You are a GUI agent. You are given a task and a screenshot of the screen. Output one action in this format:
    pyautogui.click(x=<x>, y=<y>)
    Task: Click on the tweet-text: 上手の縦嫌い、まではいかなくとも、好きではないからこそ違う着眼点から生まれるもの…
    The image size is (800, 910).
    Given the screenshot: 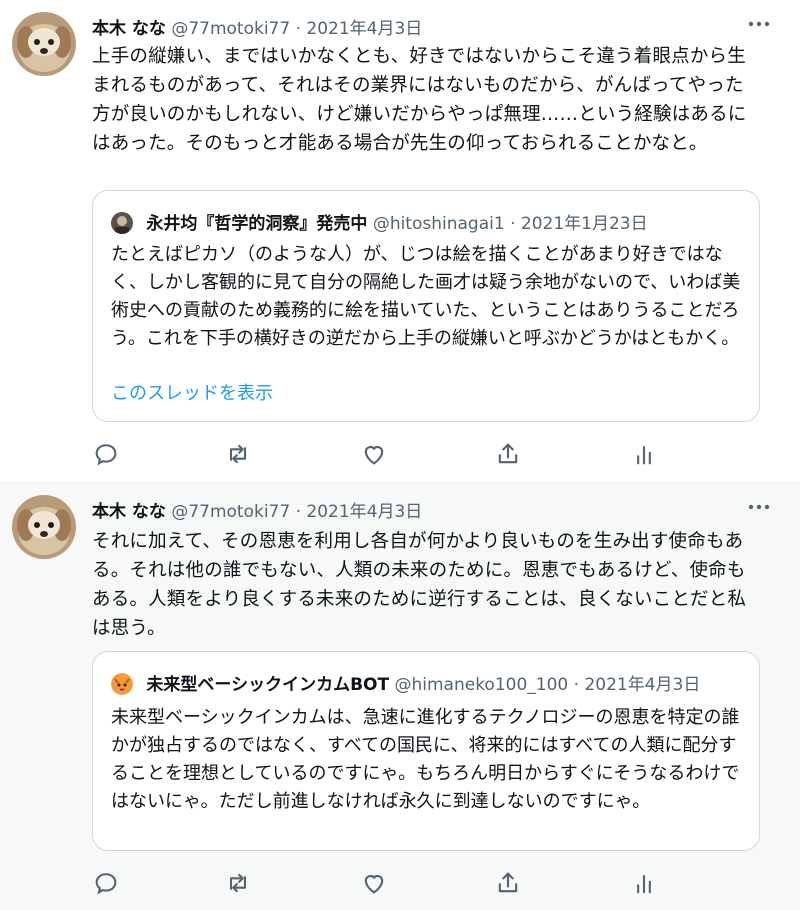 What is the action you would take?
    pyautogui.click(x=419, y=100)
    